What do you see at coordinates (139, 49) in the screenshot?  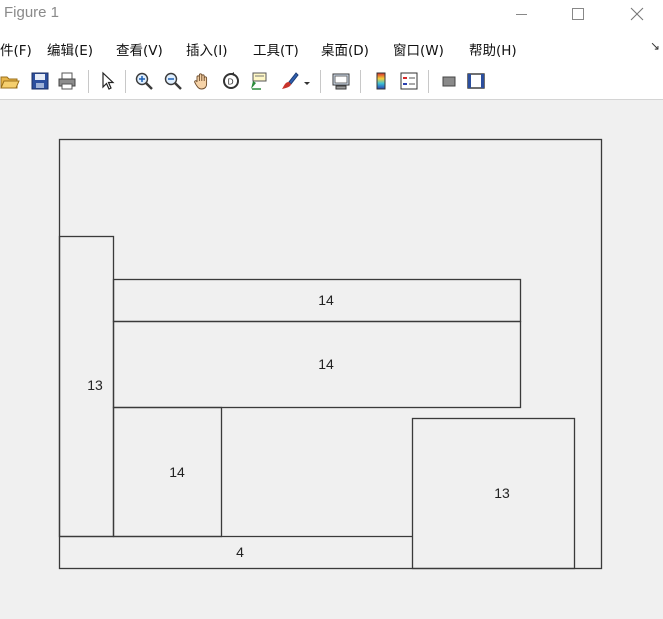 I see `menu-view: 查看(V)` at bounding box center [139, 49].